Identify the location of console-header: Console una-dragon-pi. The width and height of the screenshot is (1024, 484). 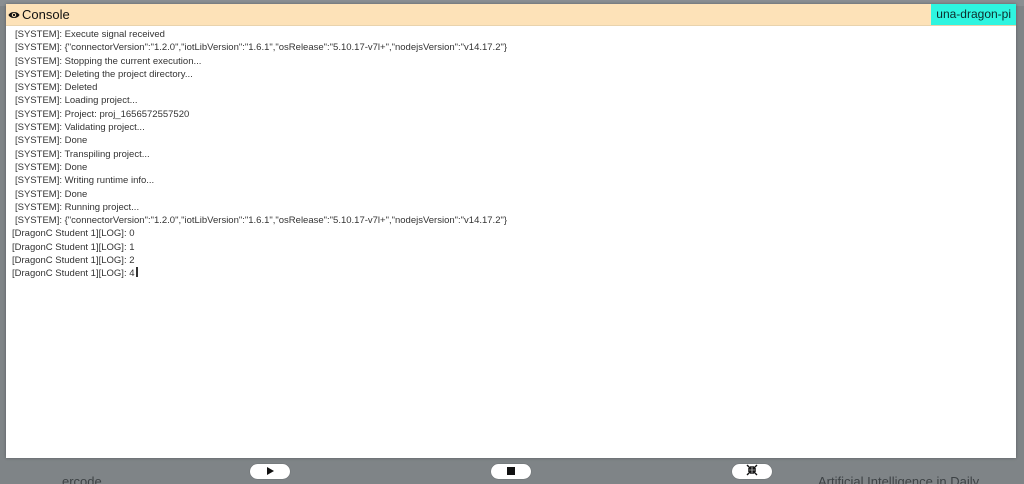
(511, 15).